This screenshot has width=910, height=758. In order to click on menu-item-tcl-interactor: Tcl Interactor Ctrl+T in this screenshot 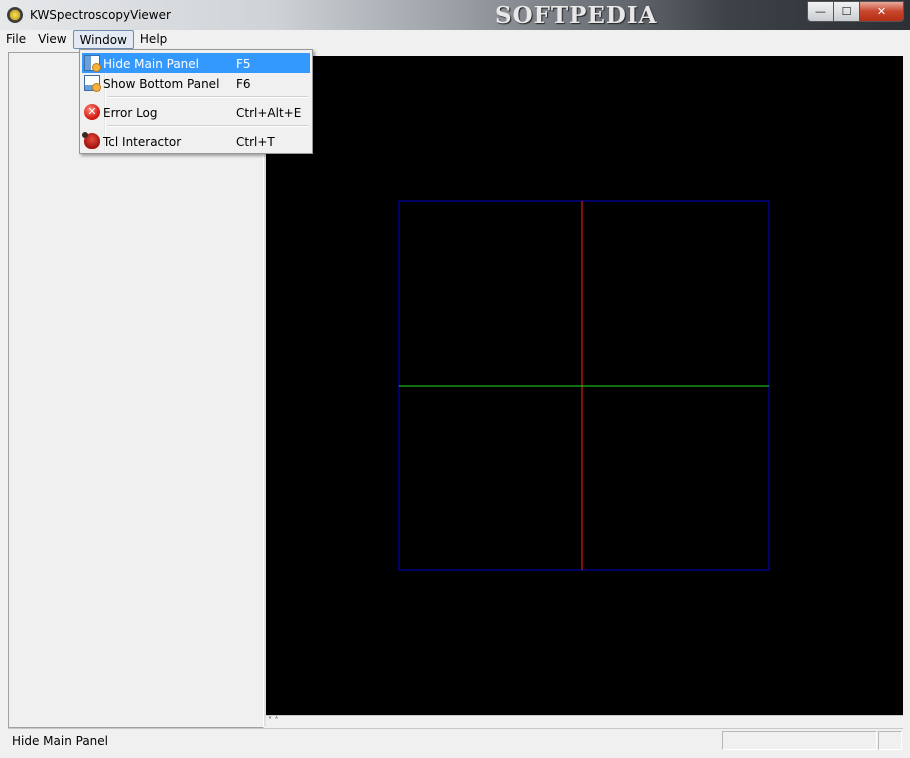, I will do `click(196, 141)`.